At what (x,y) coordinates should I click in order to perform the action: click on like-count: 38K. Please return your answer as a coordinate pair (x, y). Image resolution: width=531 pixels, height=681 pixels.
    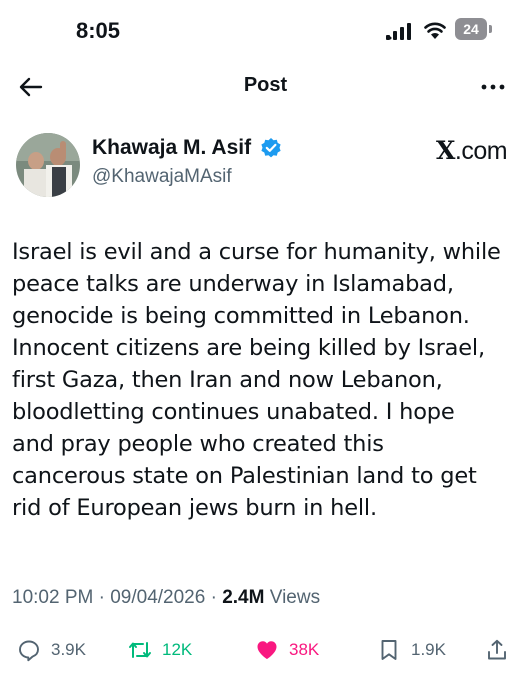
    Looking at the image, I should click on (304, 649).